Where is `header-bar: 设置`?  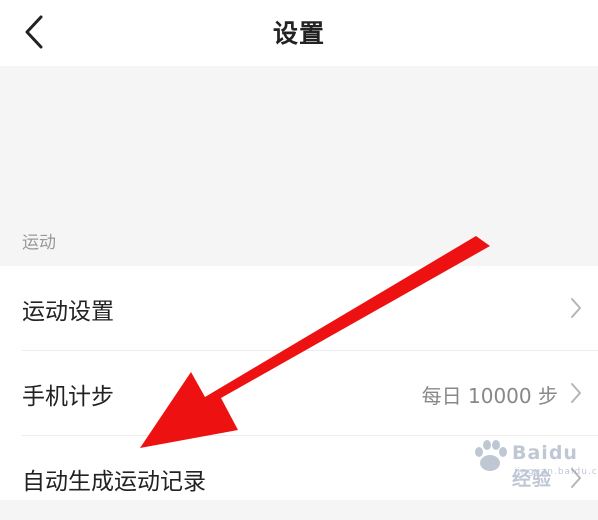
header-bar: 设置 is located at coordinates (299, 33).